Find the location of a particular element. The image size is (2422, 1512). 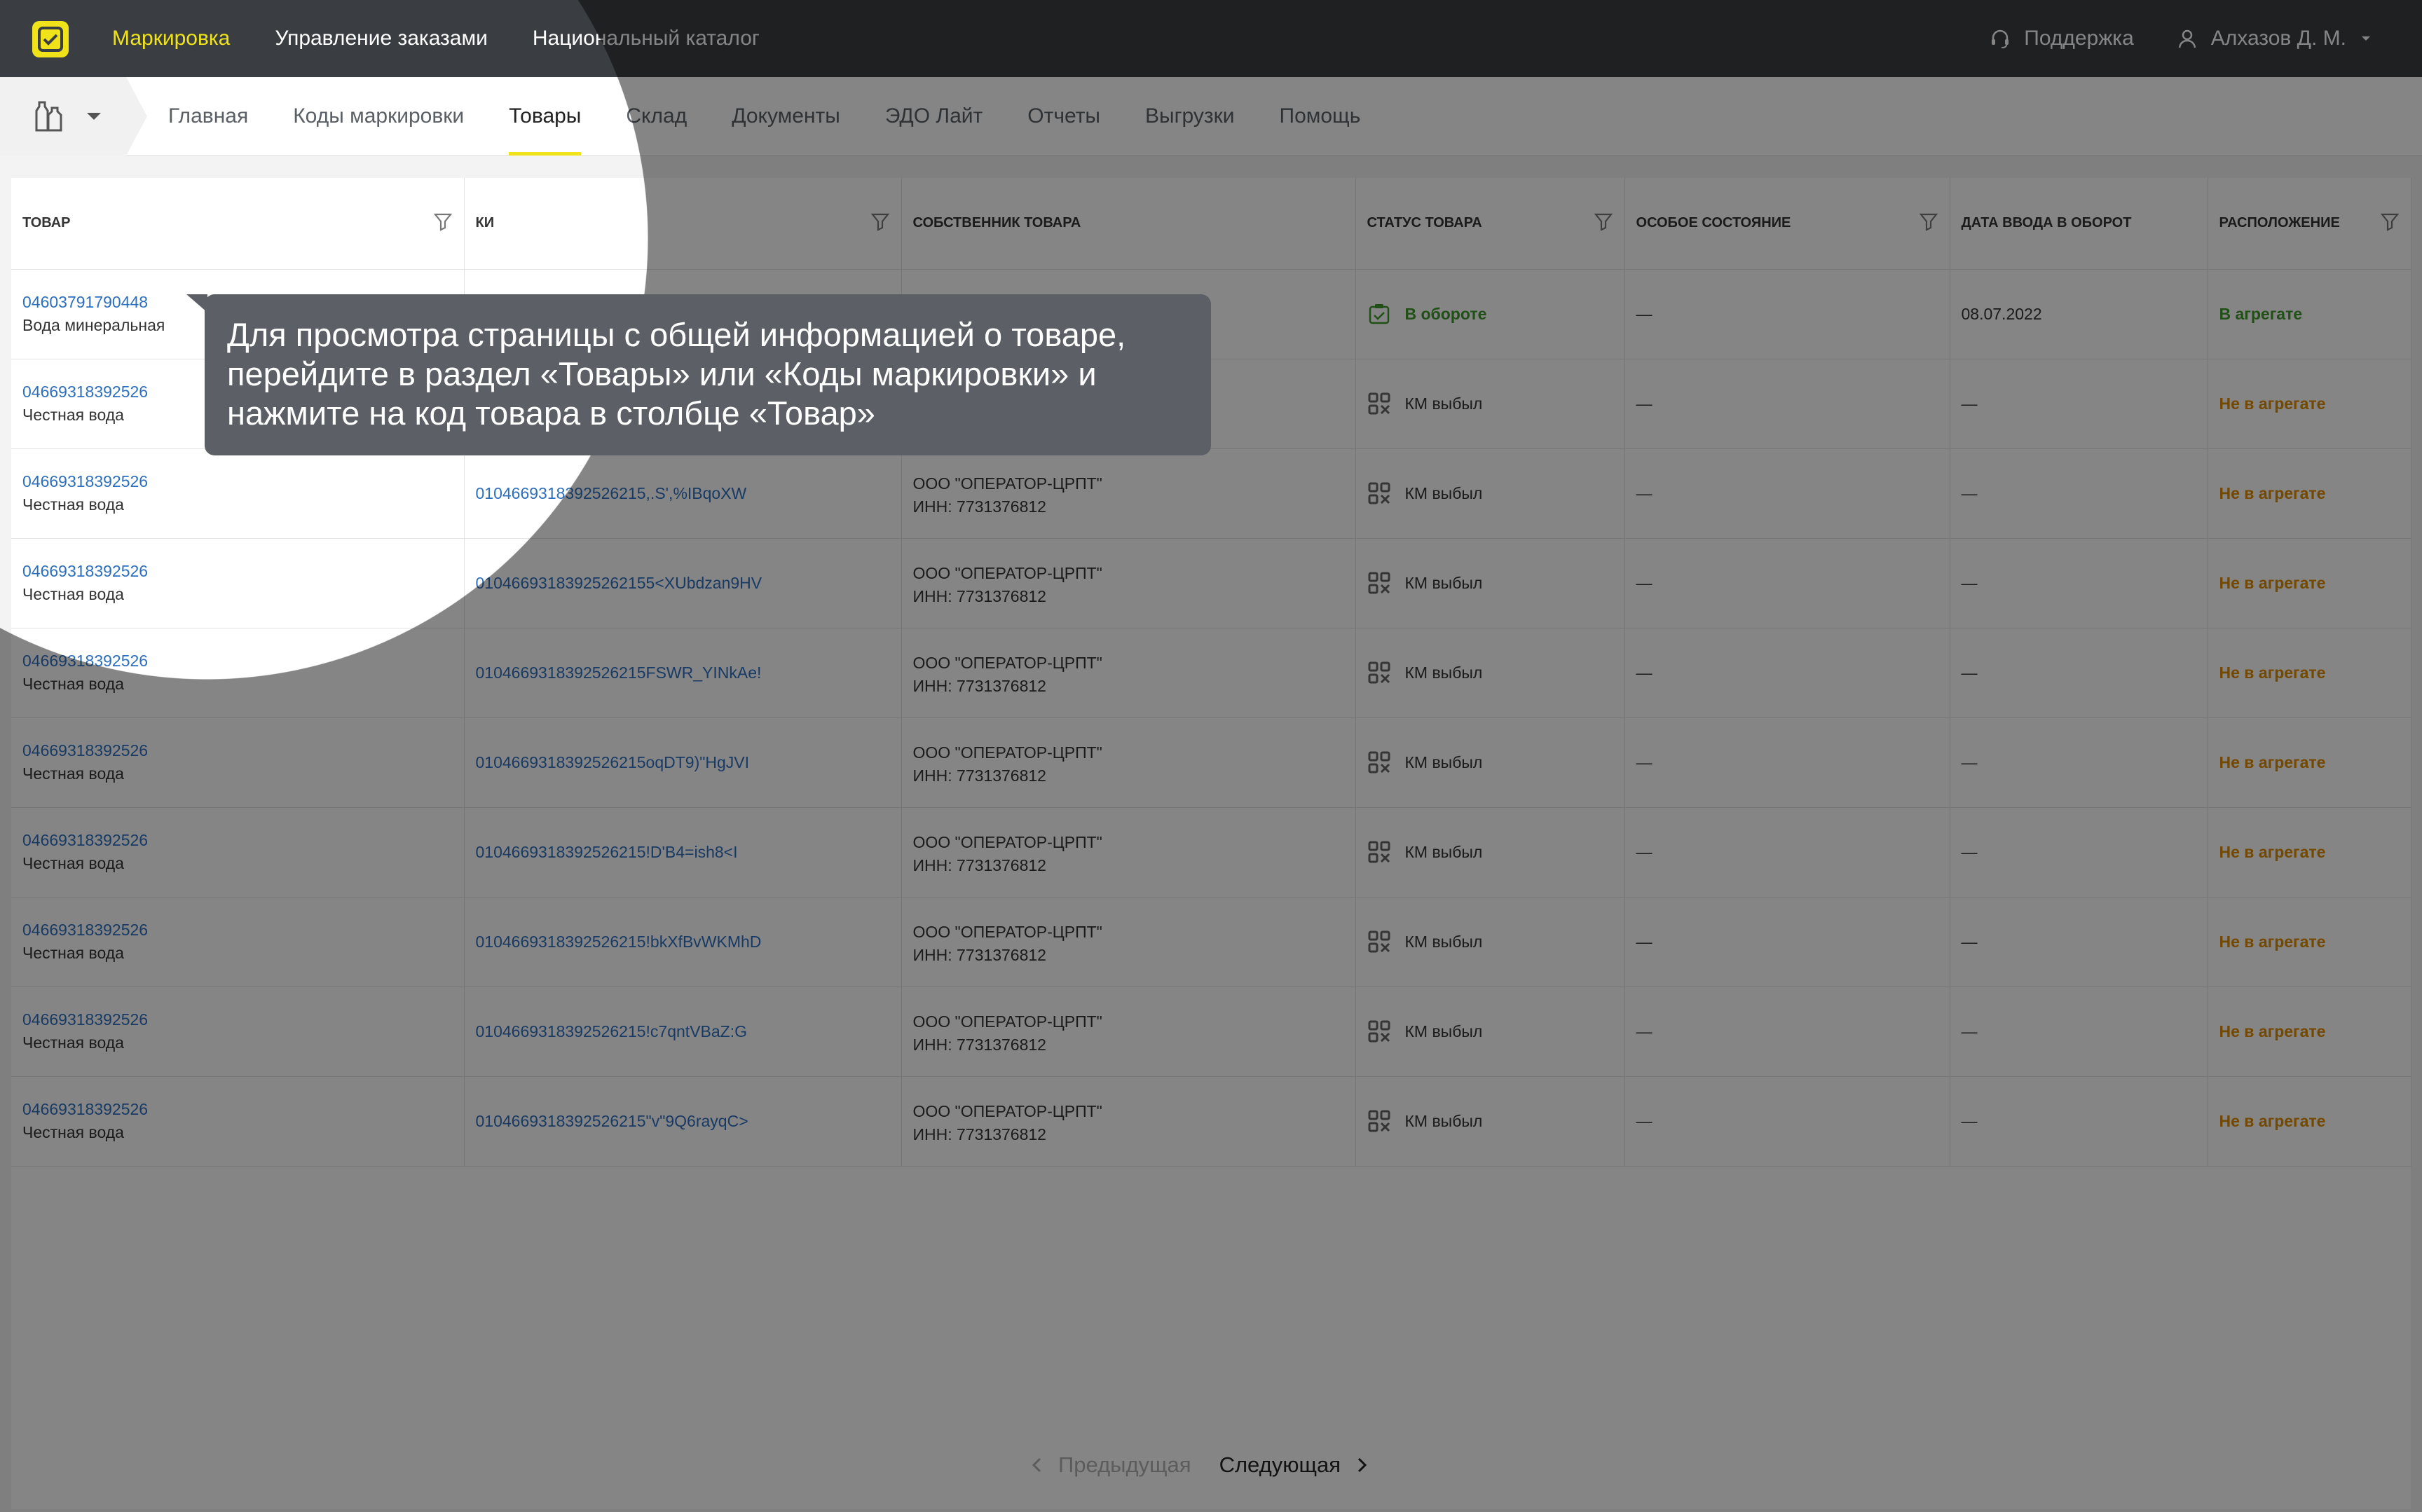

ki-link: 0104669318392526215oqDT9)"HgJVI is located at coordinates (683, 763).